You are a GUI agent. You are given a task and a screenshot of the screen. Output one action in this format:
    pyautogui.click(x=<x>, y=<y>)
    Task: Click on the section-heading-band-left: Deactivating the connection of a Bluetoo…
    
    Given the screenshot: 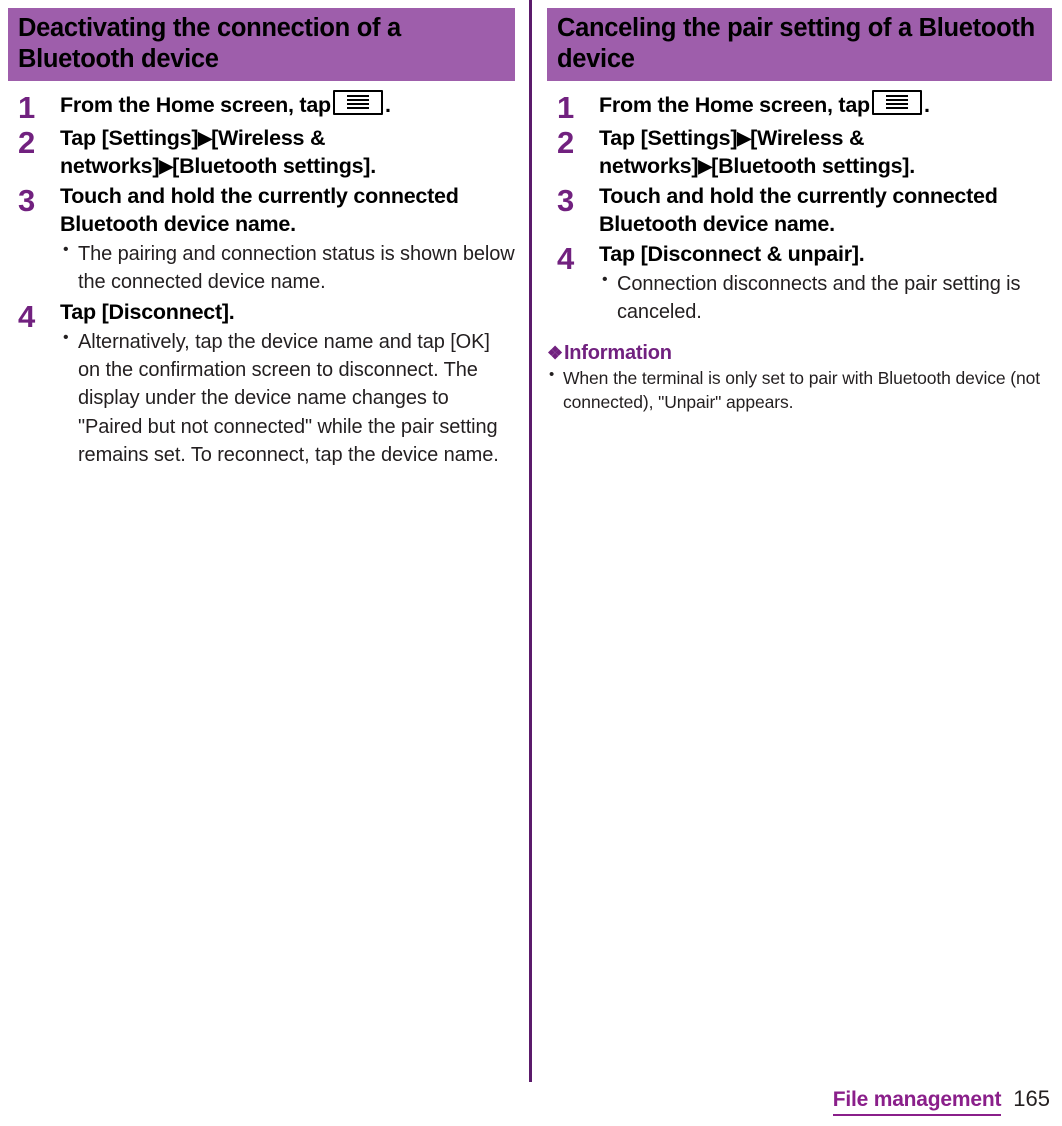 What is the action you would take?
    pyautogui.click(x=261, y=45)
    